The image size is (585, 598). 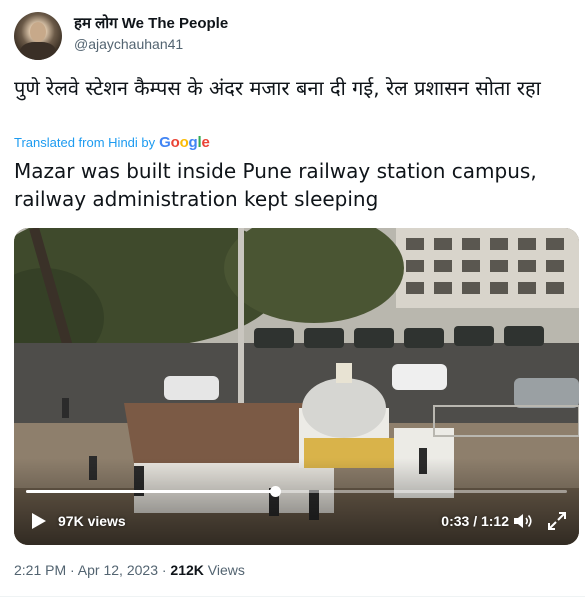 What do you see at coordinates (296, 491) in the screenshot?
I see `video-progress-bar` at bounding box center [296, 491].